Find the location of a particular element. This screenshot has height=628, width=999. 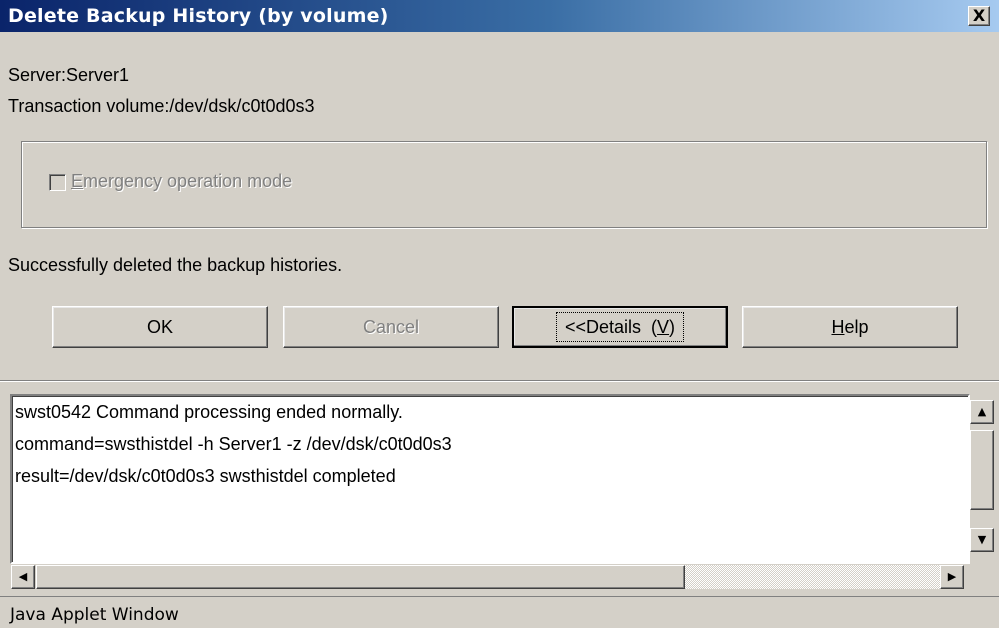

cancel-button: Cancel is located at coordinates (391, 327).